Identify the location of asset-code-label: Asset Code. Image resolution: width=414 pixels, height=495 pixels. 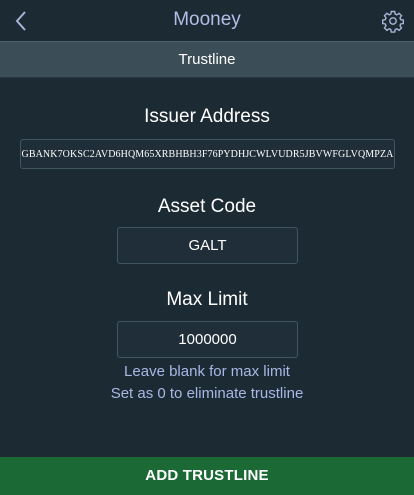
(207, 206).